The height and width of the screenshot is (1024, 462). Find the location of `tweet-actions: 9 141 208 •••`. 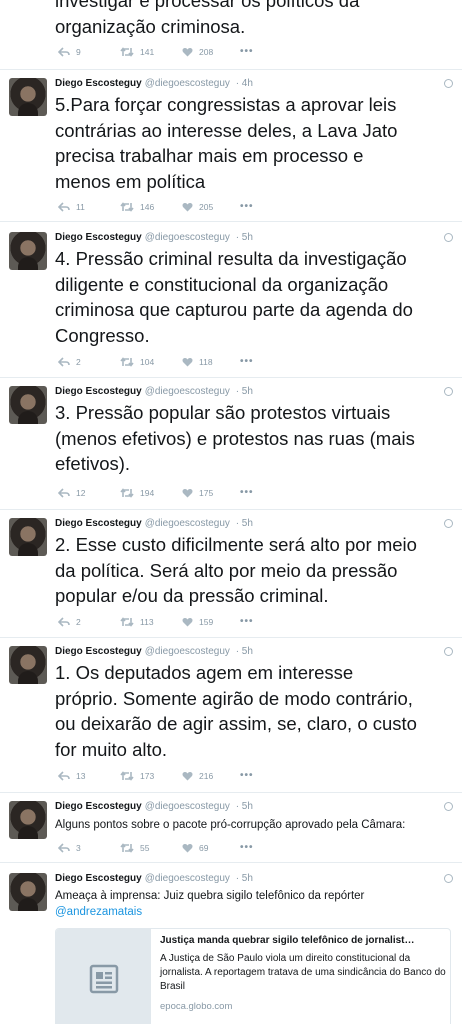

tweet-actions: 9 141 208 ••• is located at coordinates (156, 51).